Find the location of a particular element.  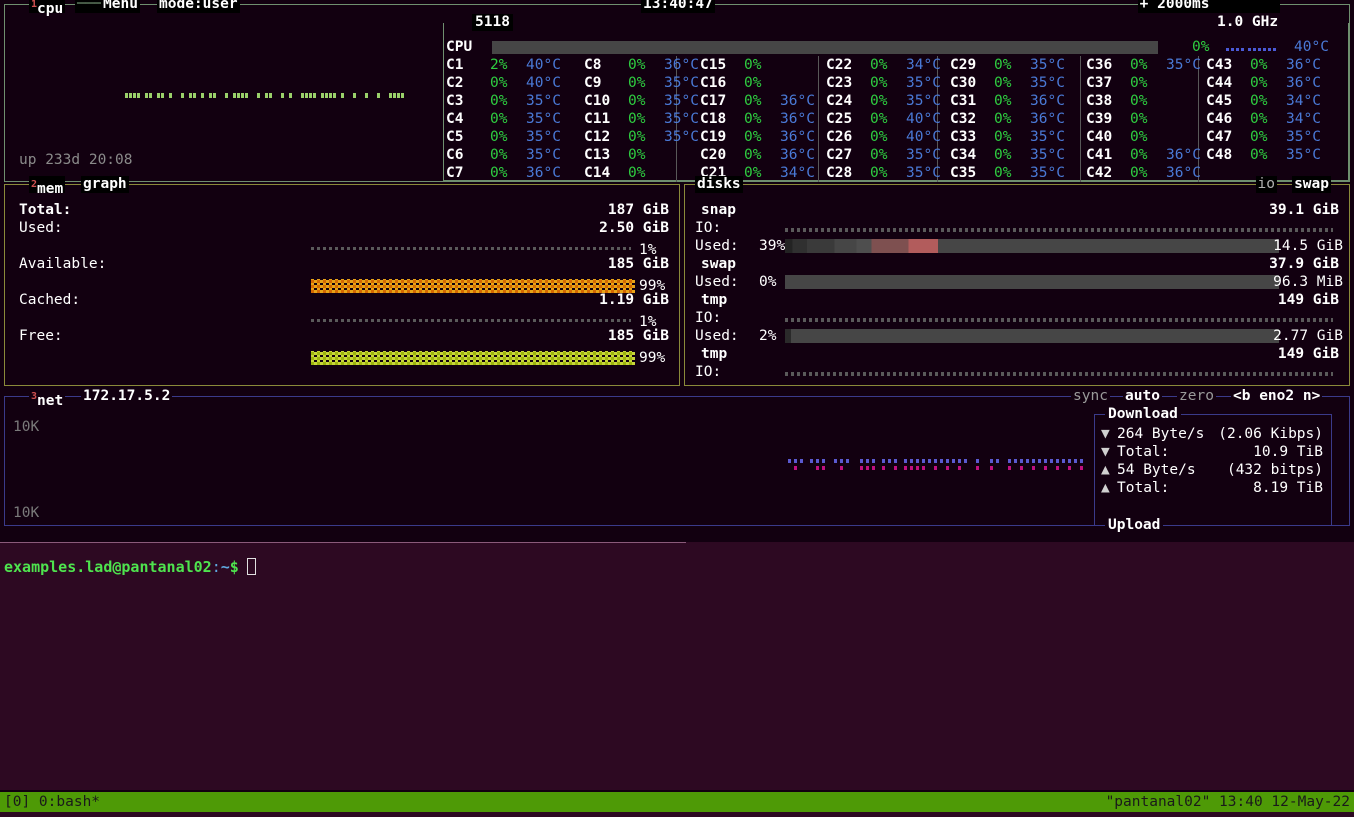

cpu-core-name: C44 is located at coordinates (1219, 83).